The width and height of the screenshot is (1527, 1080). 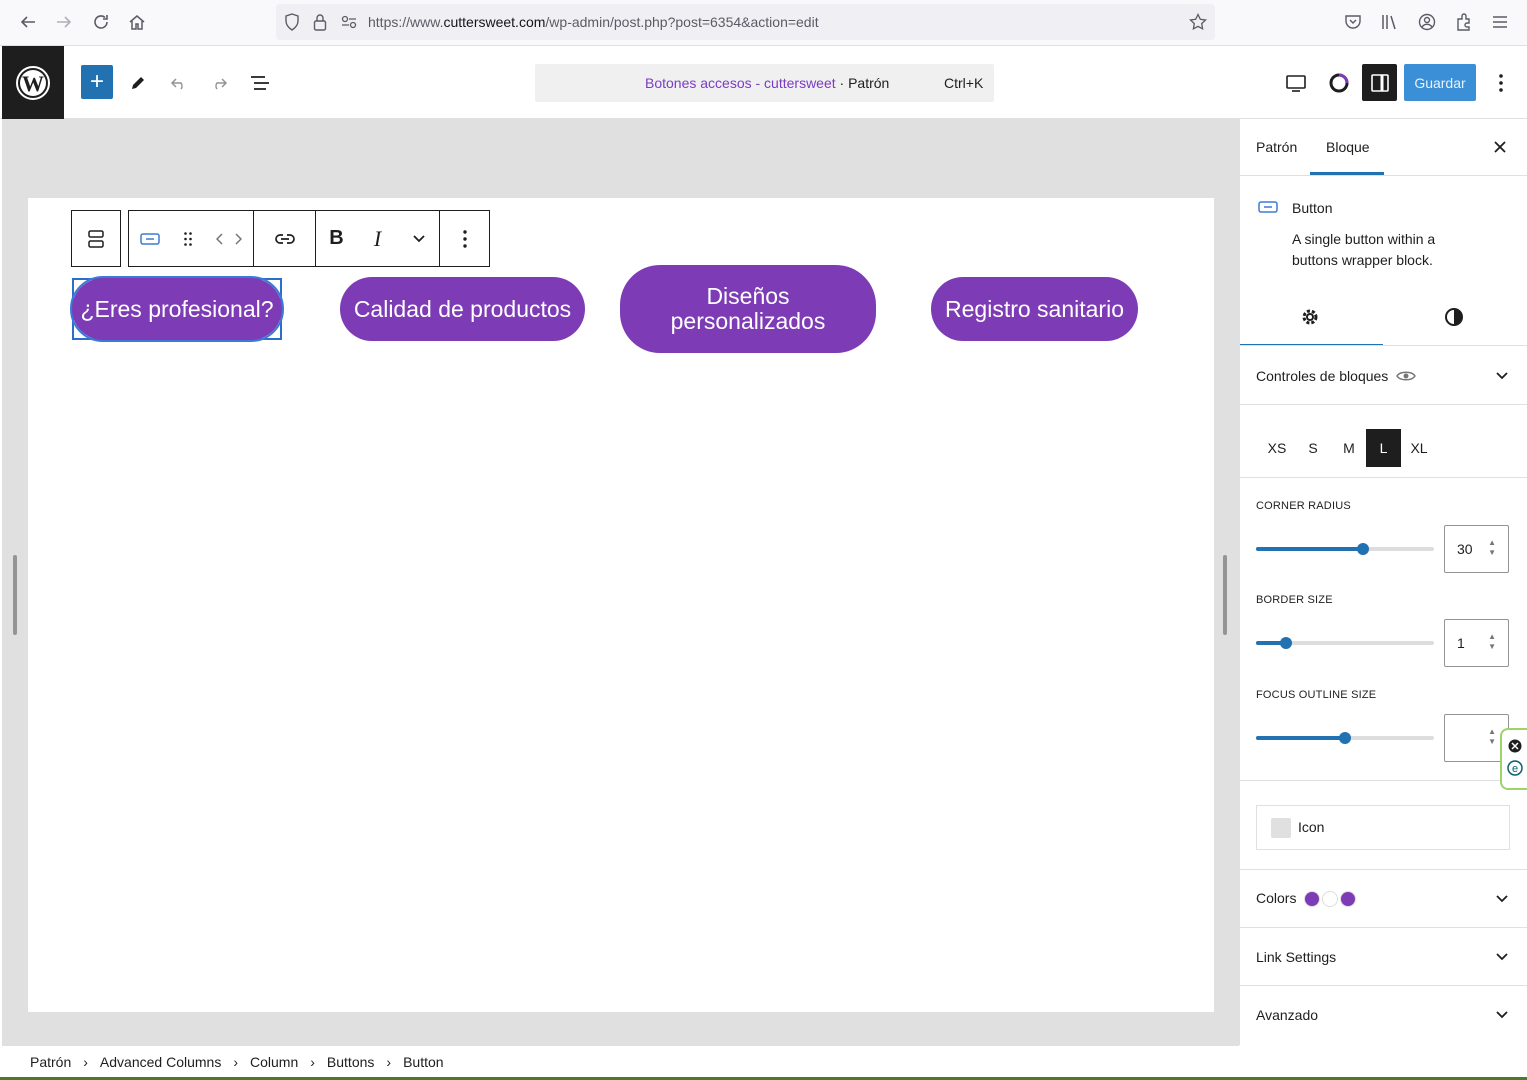 I want to click on color-swatch, so click(x=1312, y=899).